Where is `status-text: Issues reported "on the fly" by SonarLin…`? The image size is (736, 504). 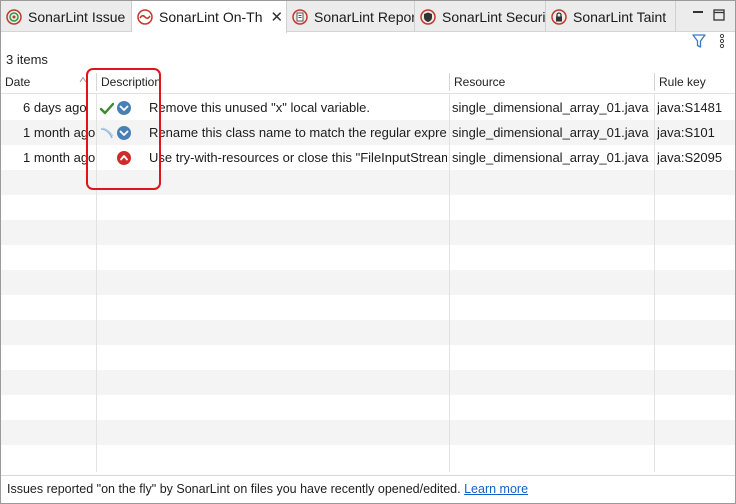
status-text: Issues reported "on the fly" by SonarLin… is located at coordinates (234, 489).